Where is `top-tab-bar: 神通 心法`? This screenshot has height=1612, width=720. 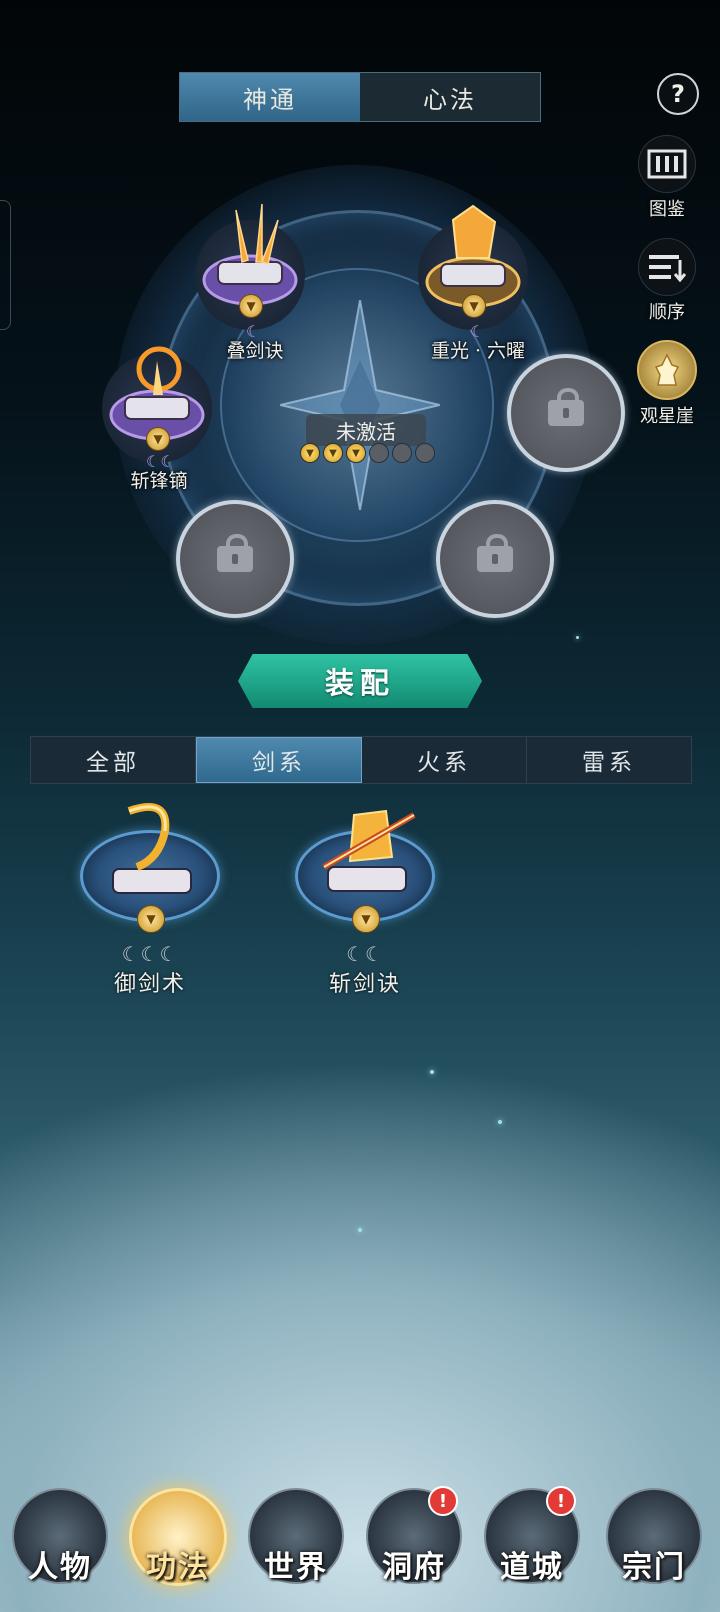 top-tab-bar: 神通 心法 is located at coordinates (360, 97).